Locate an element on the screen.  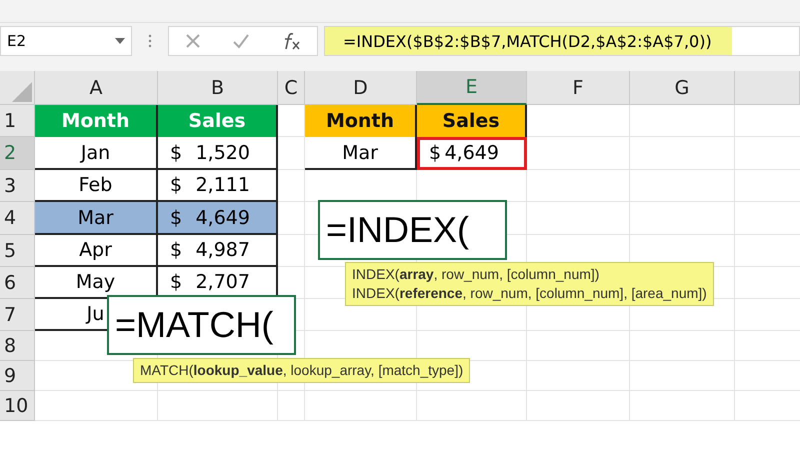
column-header is located at coordinates (767, 88).